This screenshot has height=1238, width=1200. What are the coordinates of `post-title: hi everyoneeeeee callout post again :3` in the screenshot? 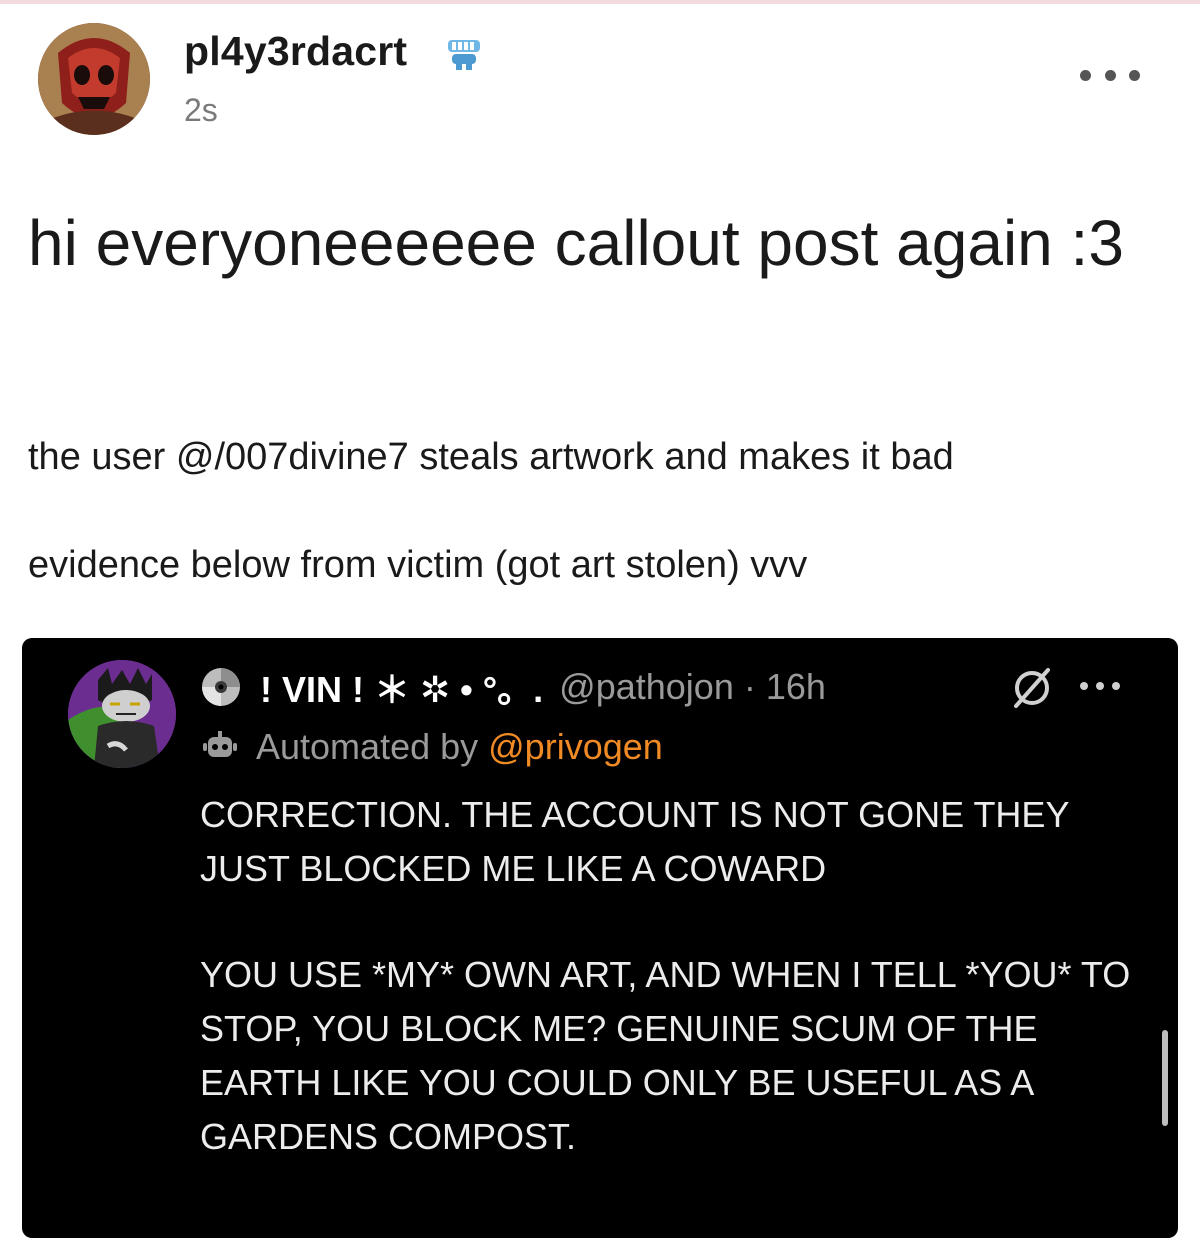 It's located at (576, 243).